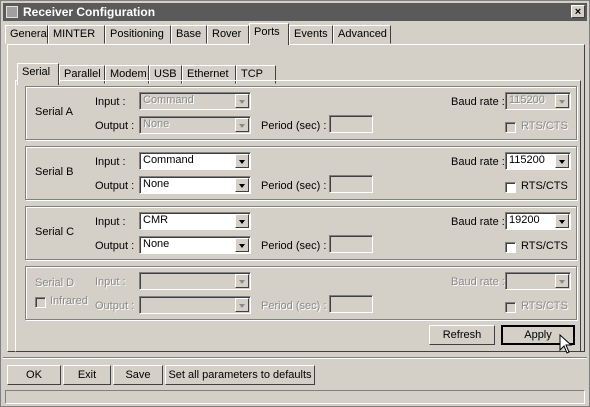 Image resolution: width=590 pixels, height=407 pixels. Describe the element at coordinates (168, 100) in the screenshot. I see `serial-a-input-value: Command` at that location.